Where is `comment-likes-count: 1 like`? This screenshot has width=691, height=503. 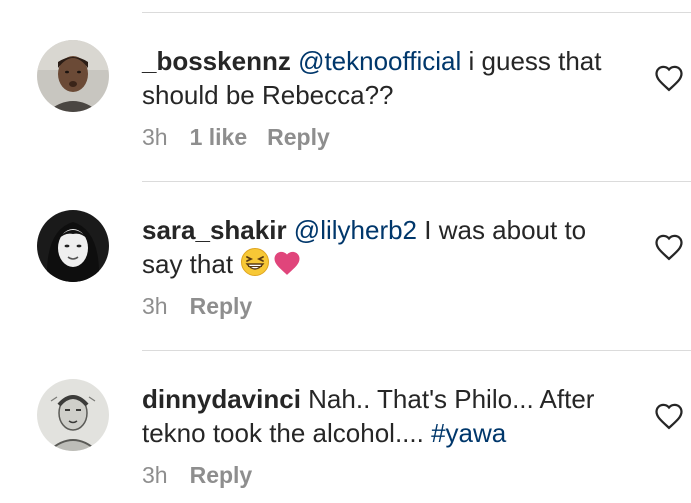
comment-likes-count: 1 like is located at coordinates (219, 137).